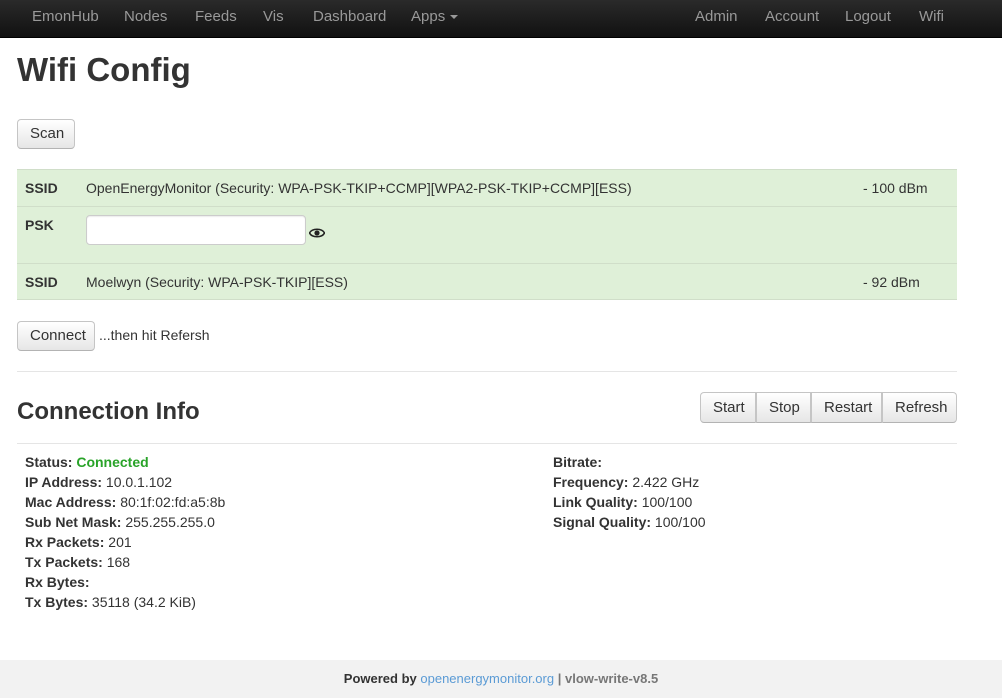  I want to click on nav-emonhub: EmonHub, so click(65, 19).